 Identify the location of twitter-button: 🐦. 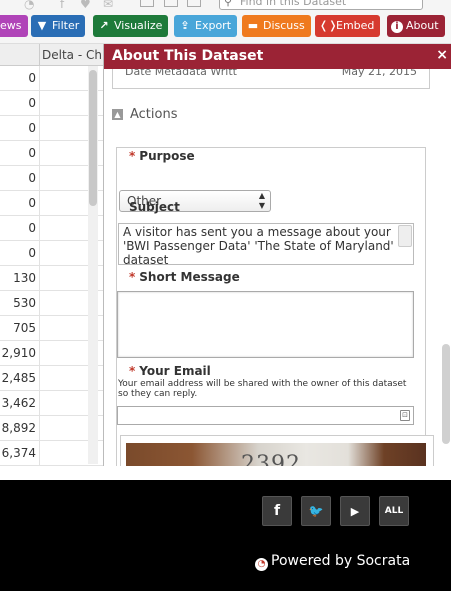
(316, 511).